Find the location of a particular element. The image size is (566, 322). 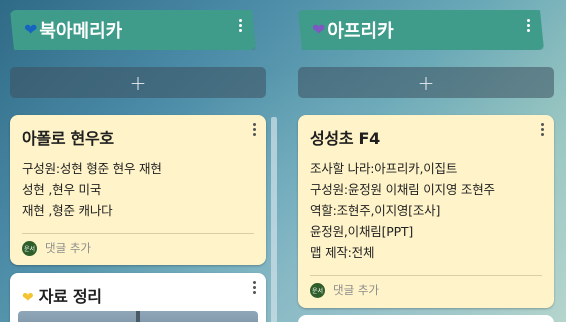

post-title: ❤ 자료 정리 is located at coordinates (62, 296).